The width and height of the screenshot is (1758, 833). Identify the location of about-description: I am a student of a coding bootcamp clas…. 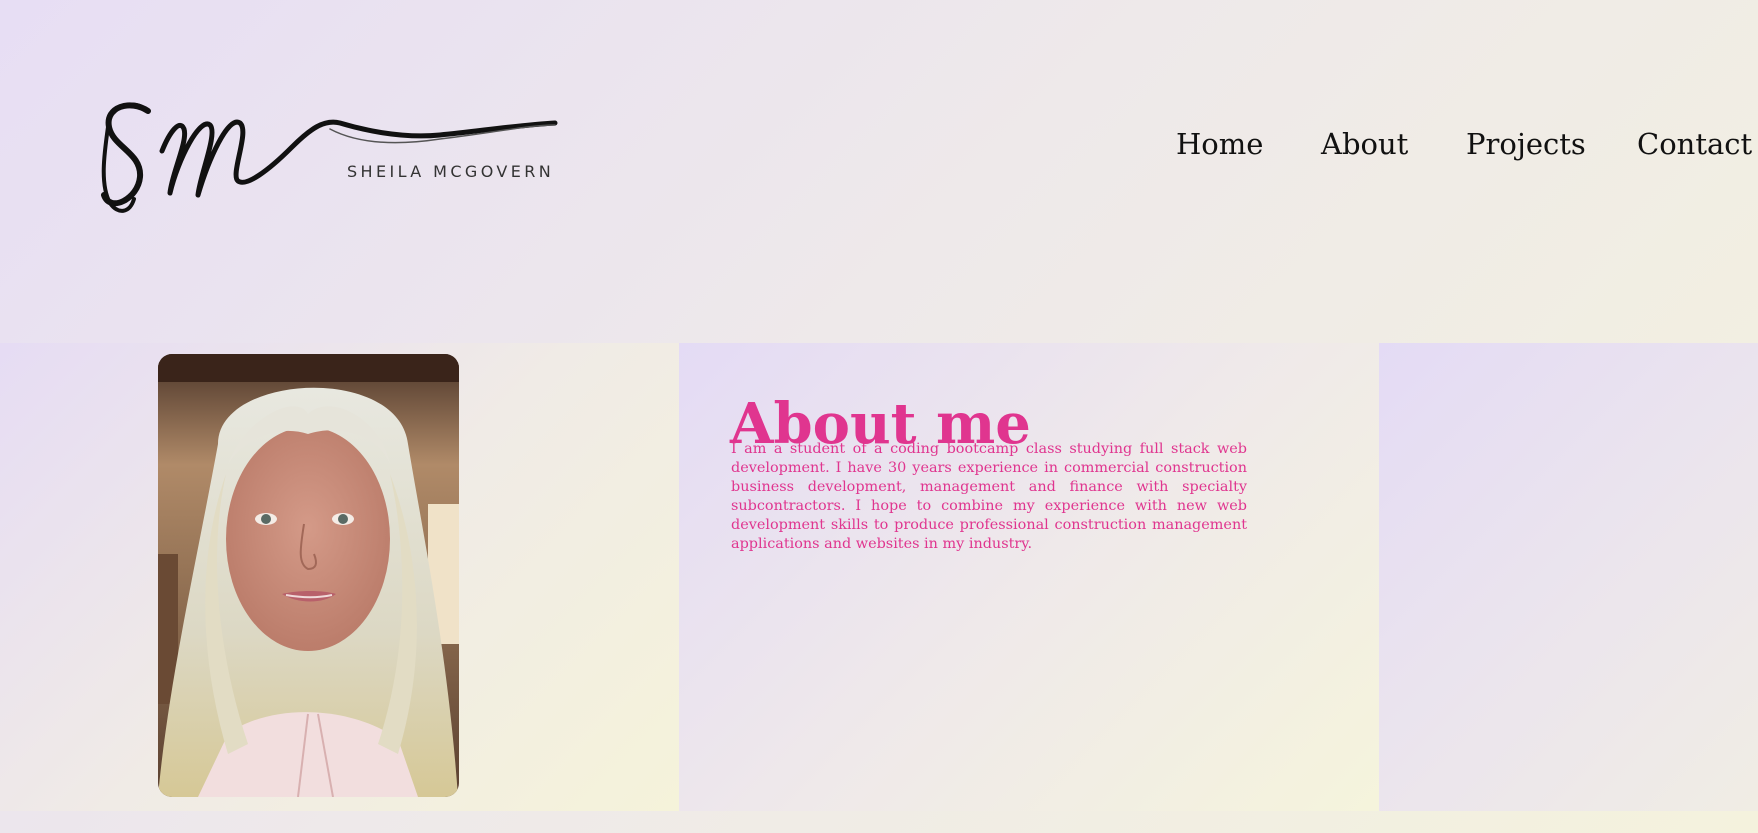
(989, 496).